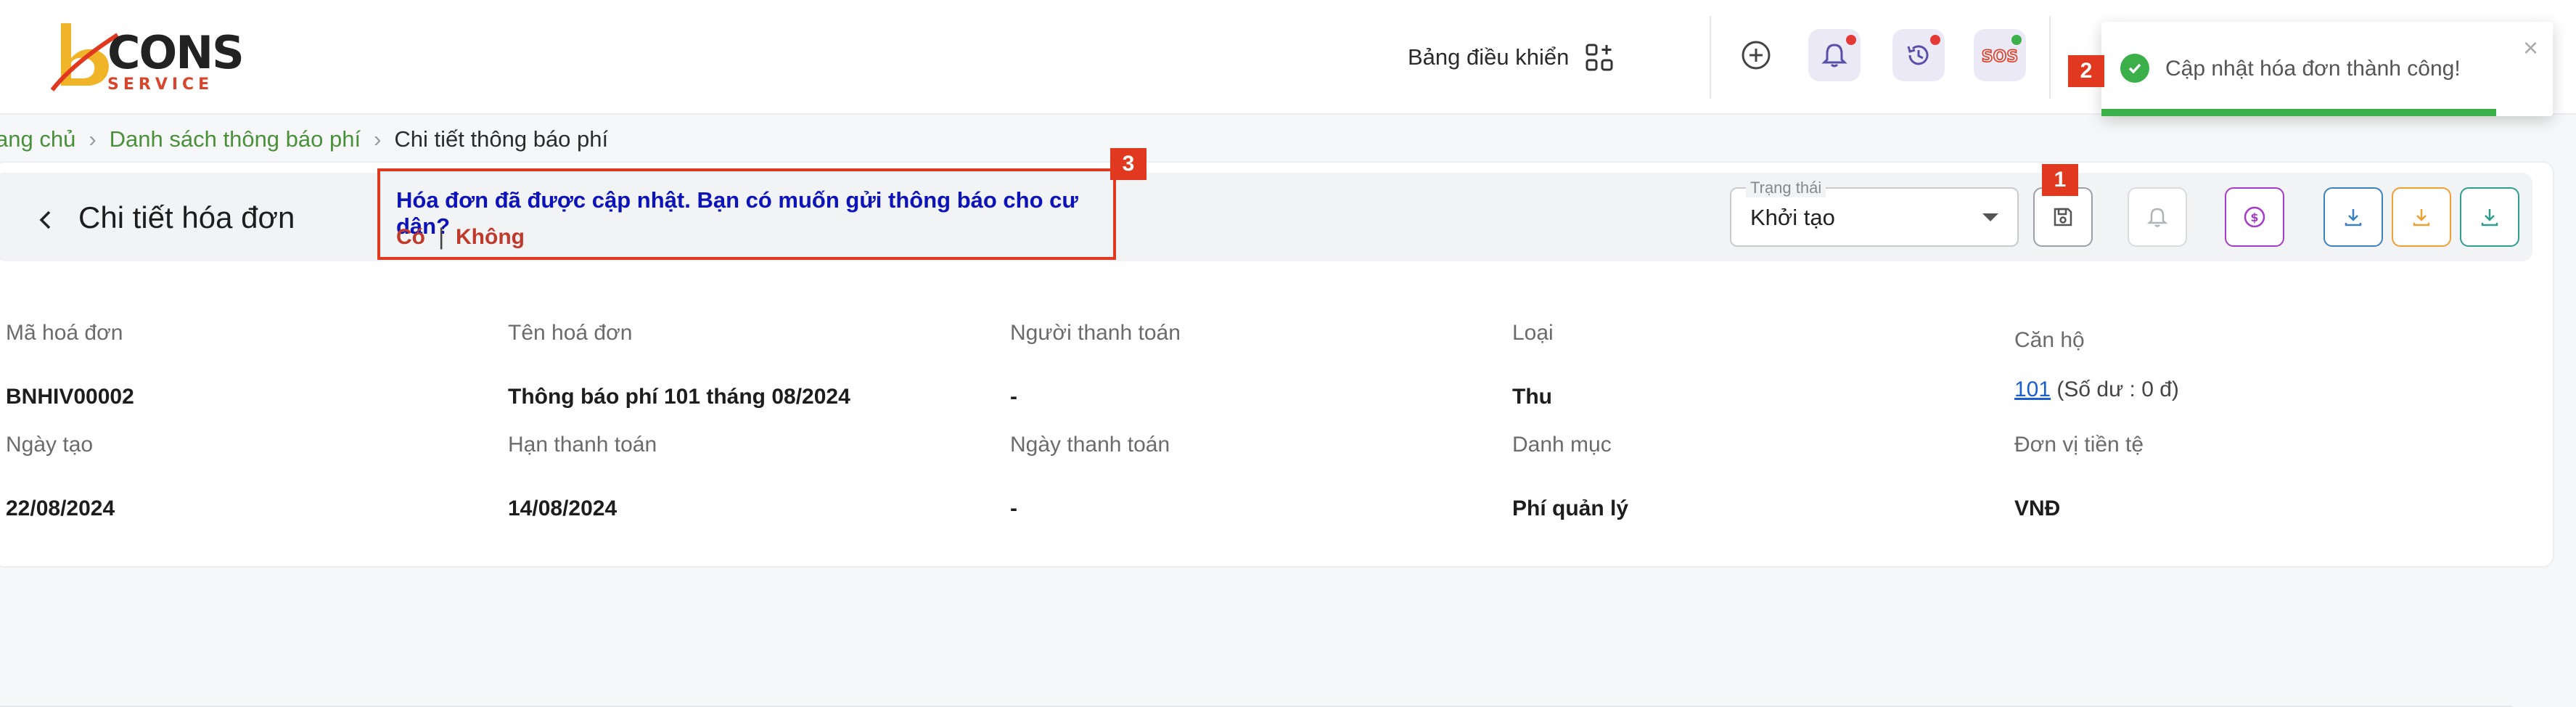  What do you see at coordinates (235, 139) in the screenshot?
I see `breadcrumb-list: Danh sách thông báo phí` at bounding box center [235, 139].